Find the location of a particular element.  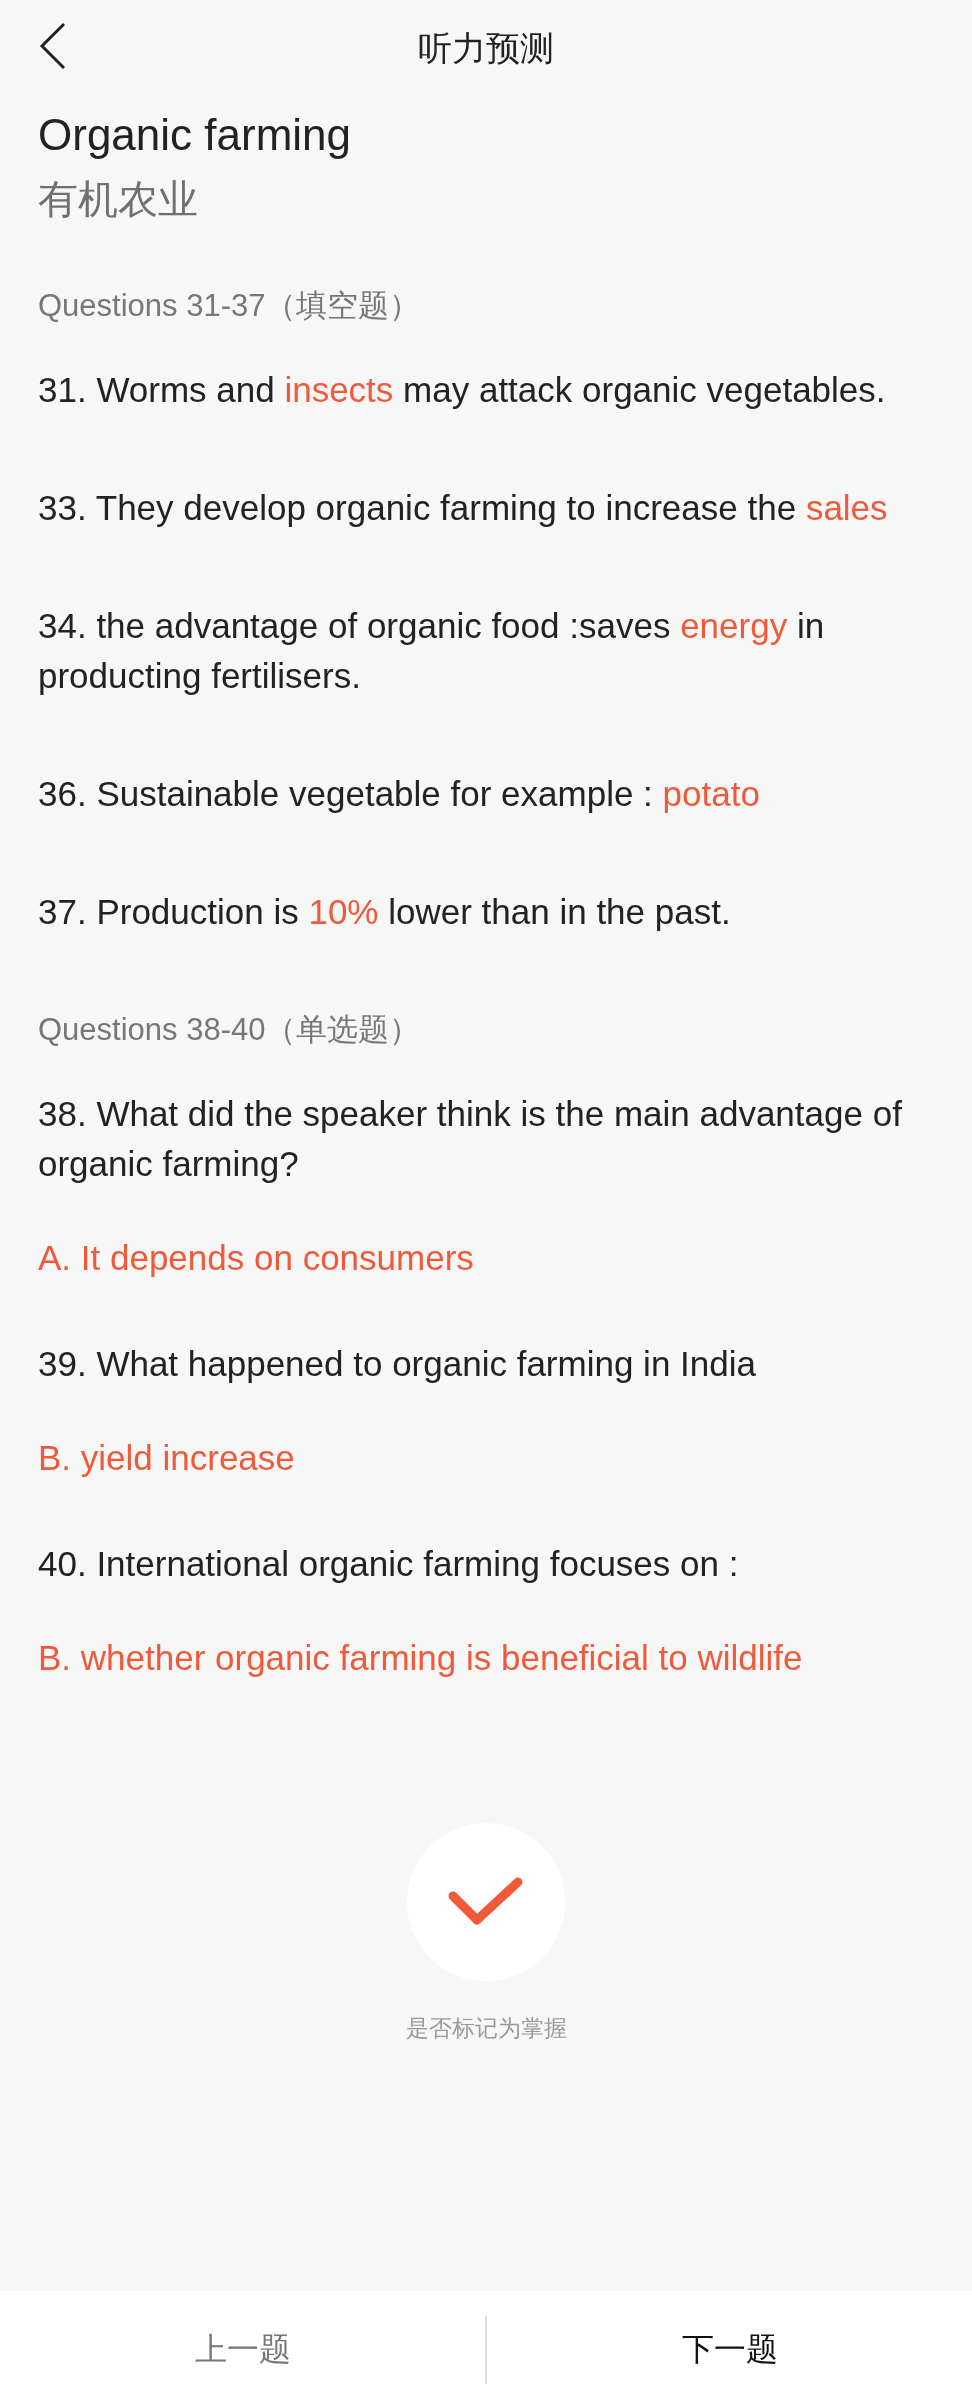

back-icon is located at coordinates (53, 46).